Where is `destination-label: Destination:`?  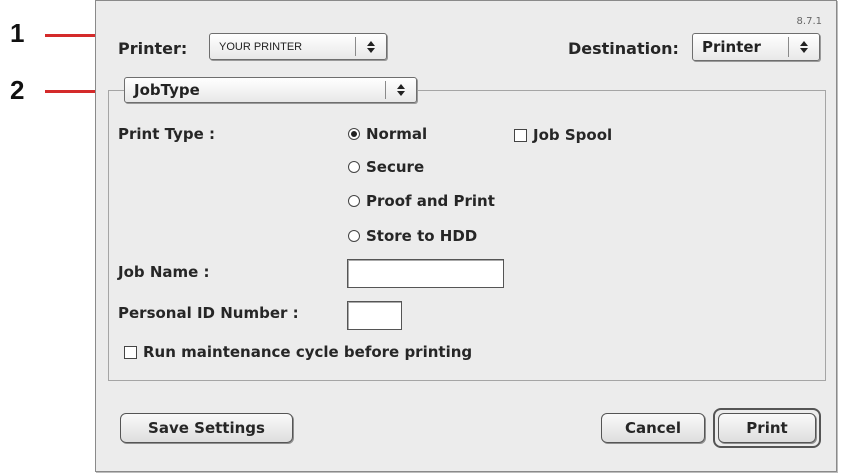 destination-label: Destination: is located at coordinates (623, 48).